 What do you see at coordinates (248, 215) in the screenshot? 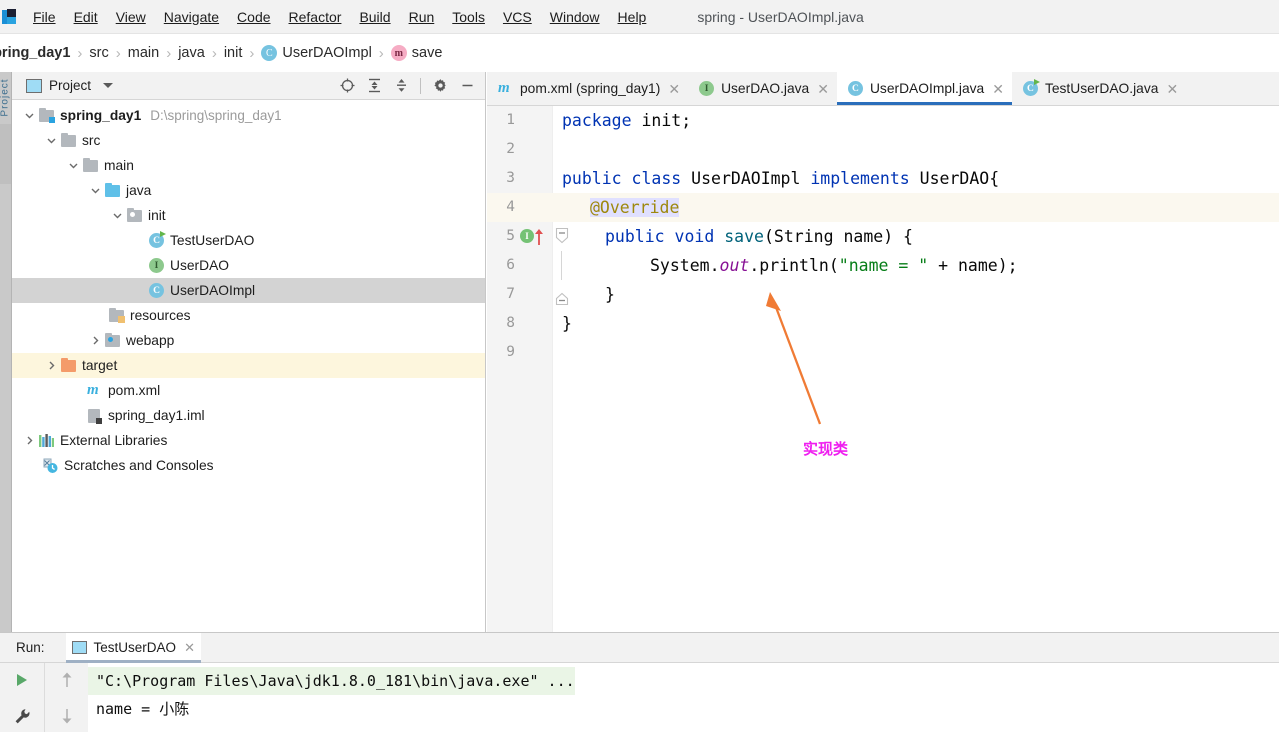
I see `tree-row-init: init` at bounding box center [248, 215].